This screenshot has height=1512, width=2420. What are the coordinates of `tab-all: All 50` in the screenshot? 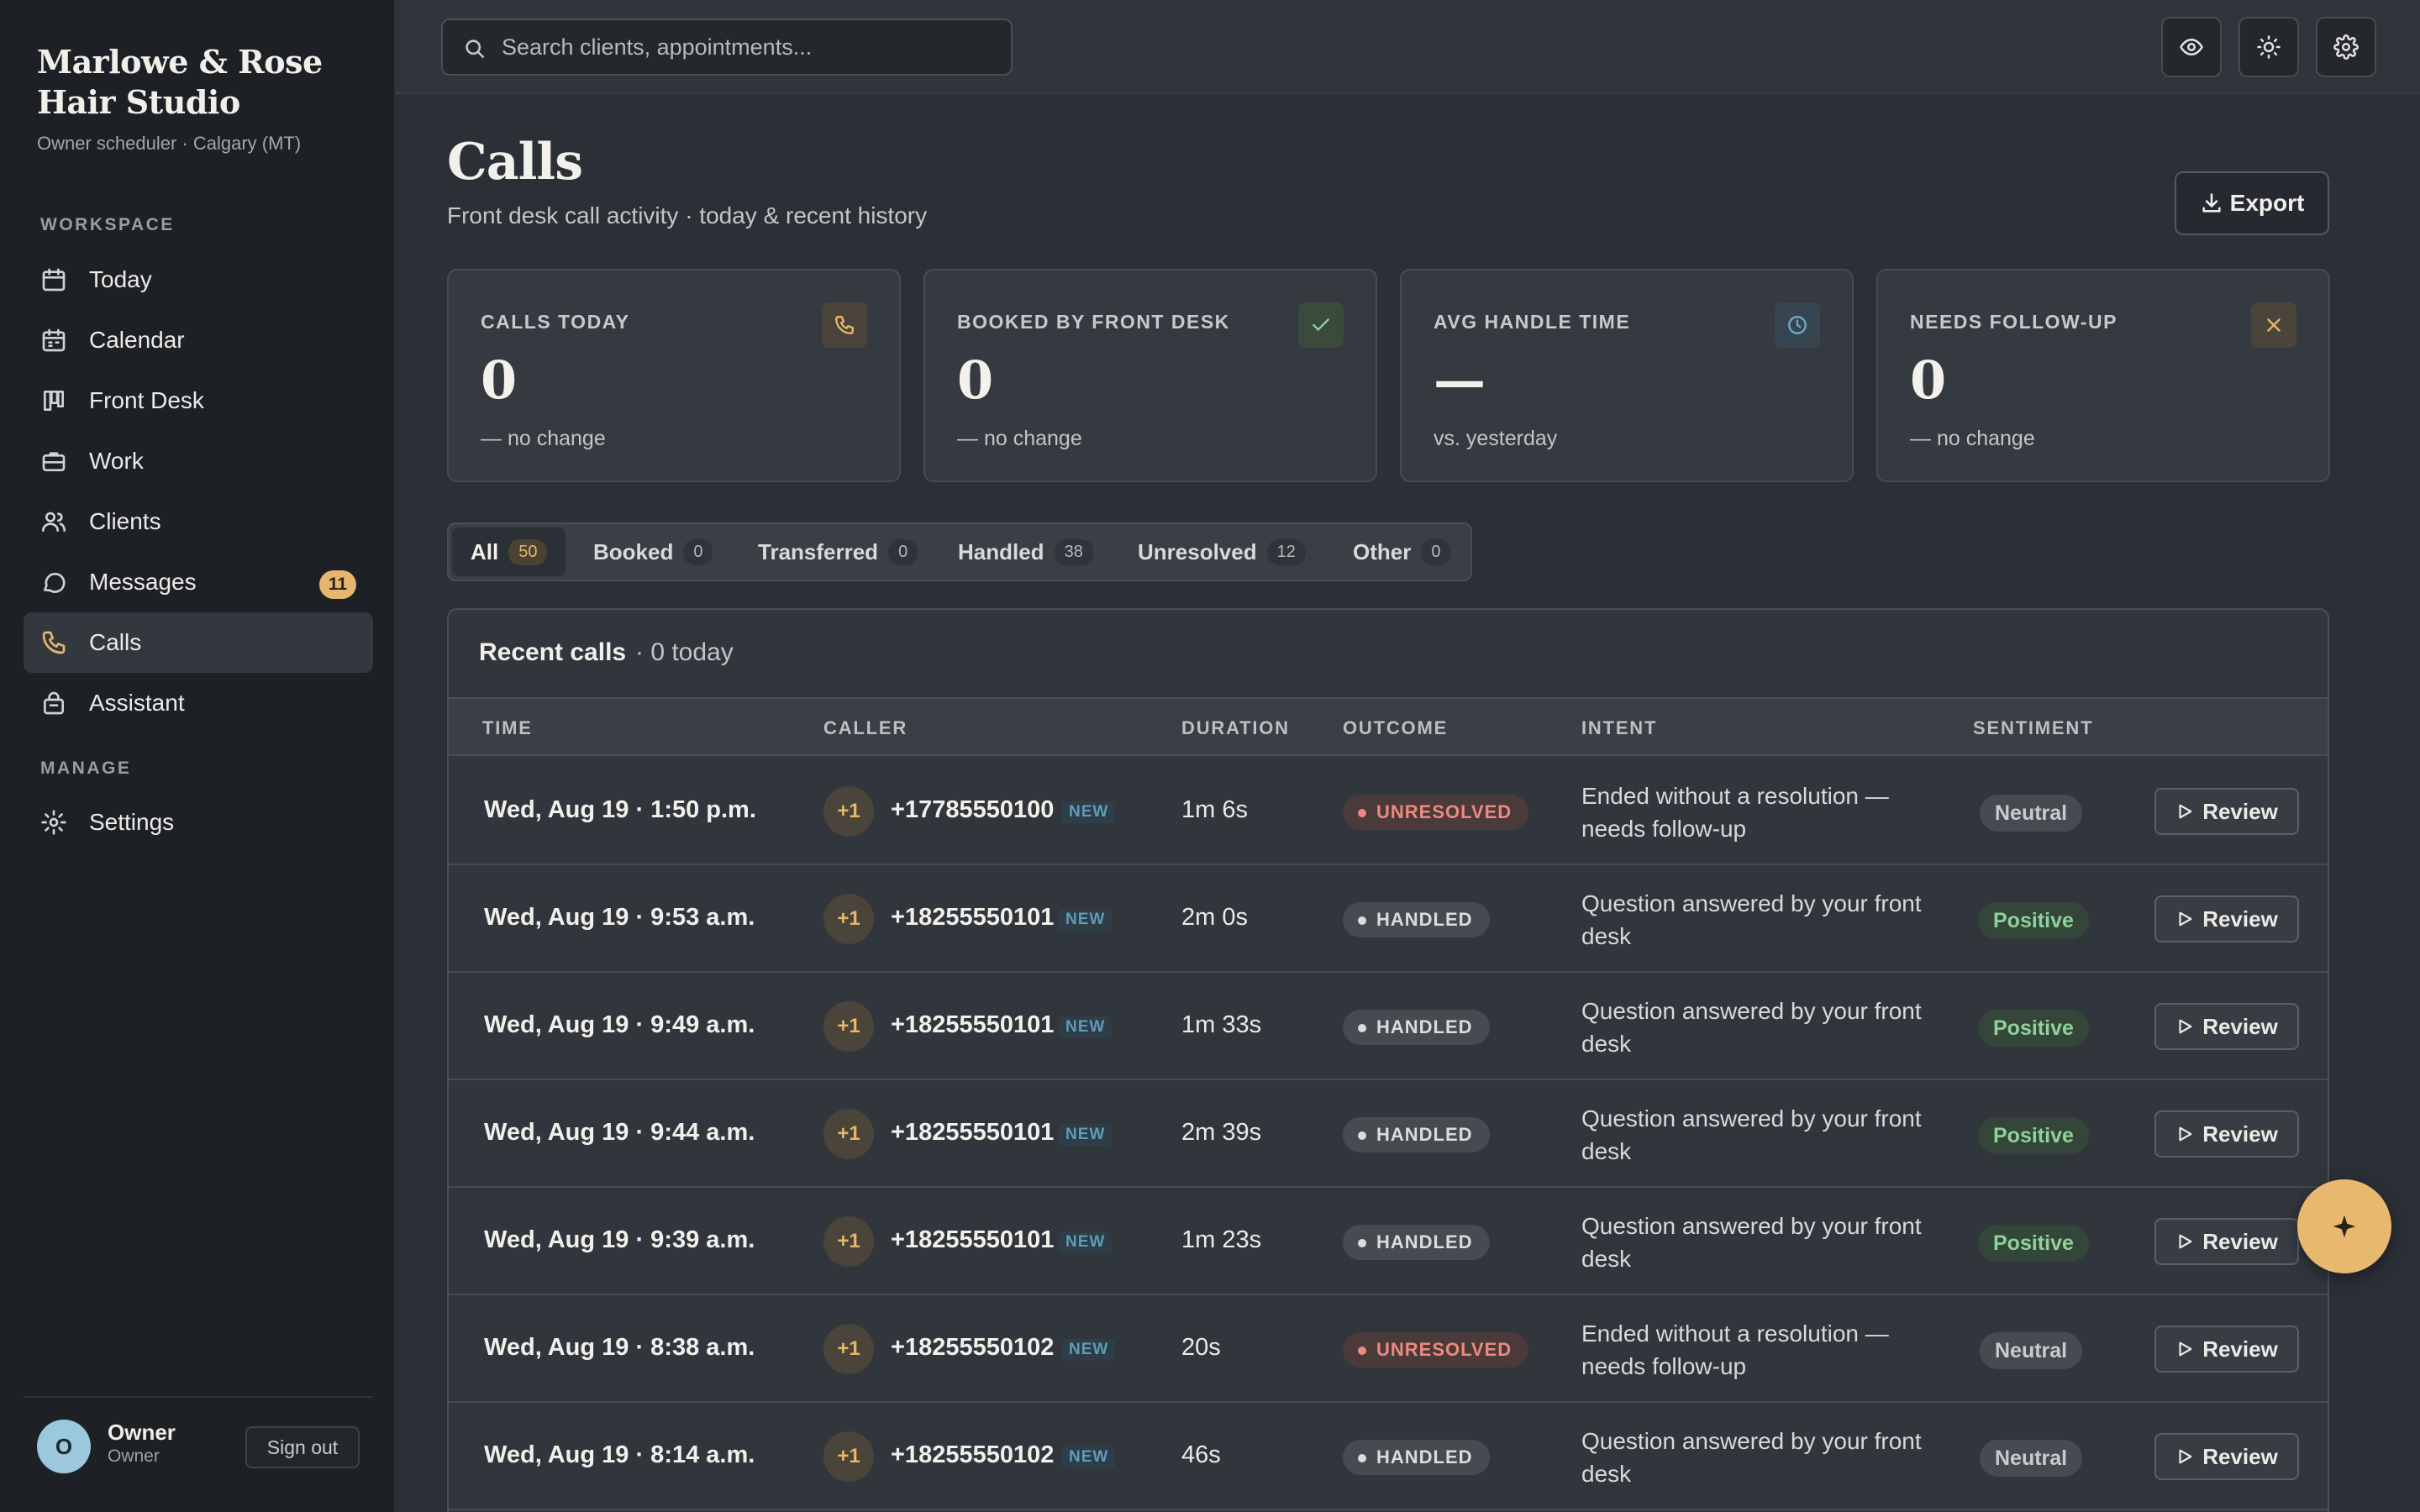 It's located at (509, 552).